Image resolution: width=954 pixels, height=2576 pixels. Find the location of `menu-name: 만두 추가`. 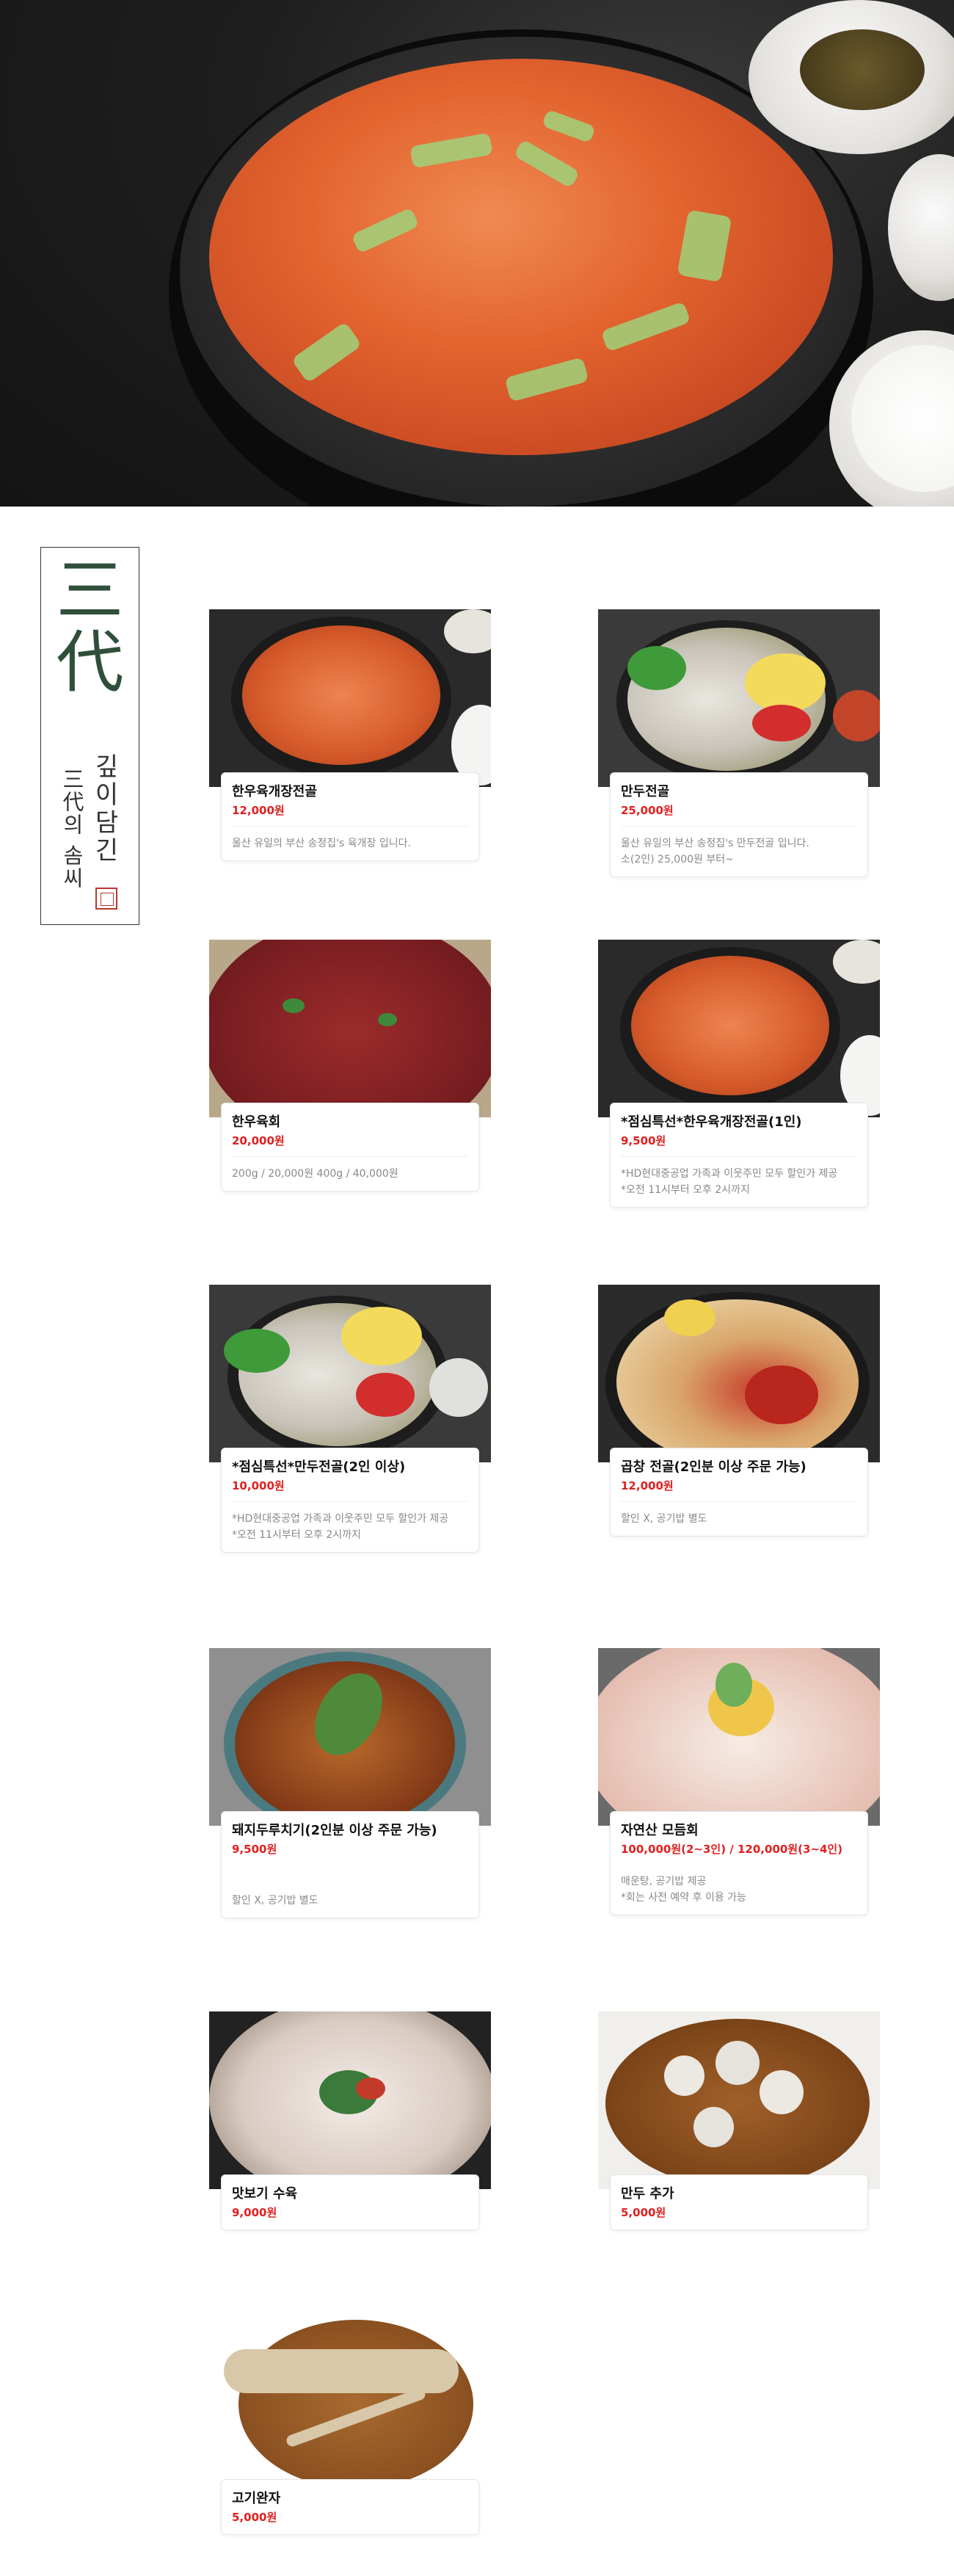

menu-name: 만두 추가 is located at coordinates (647, 2194).